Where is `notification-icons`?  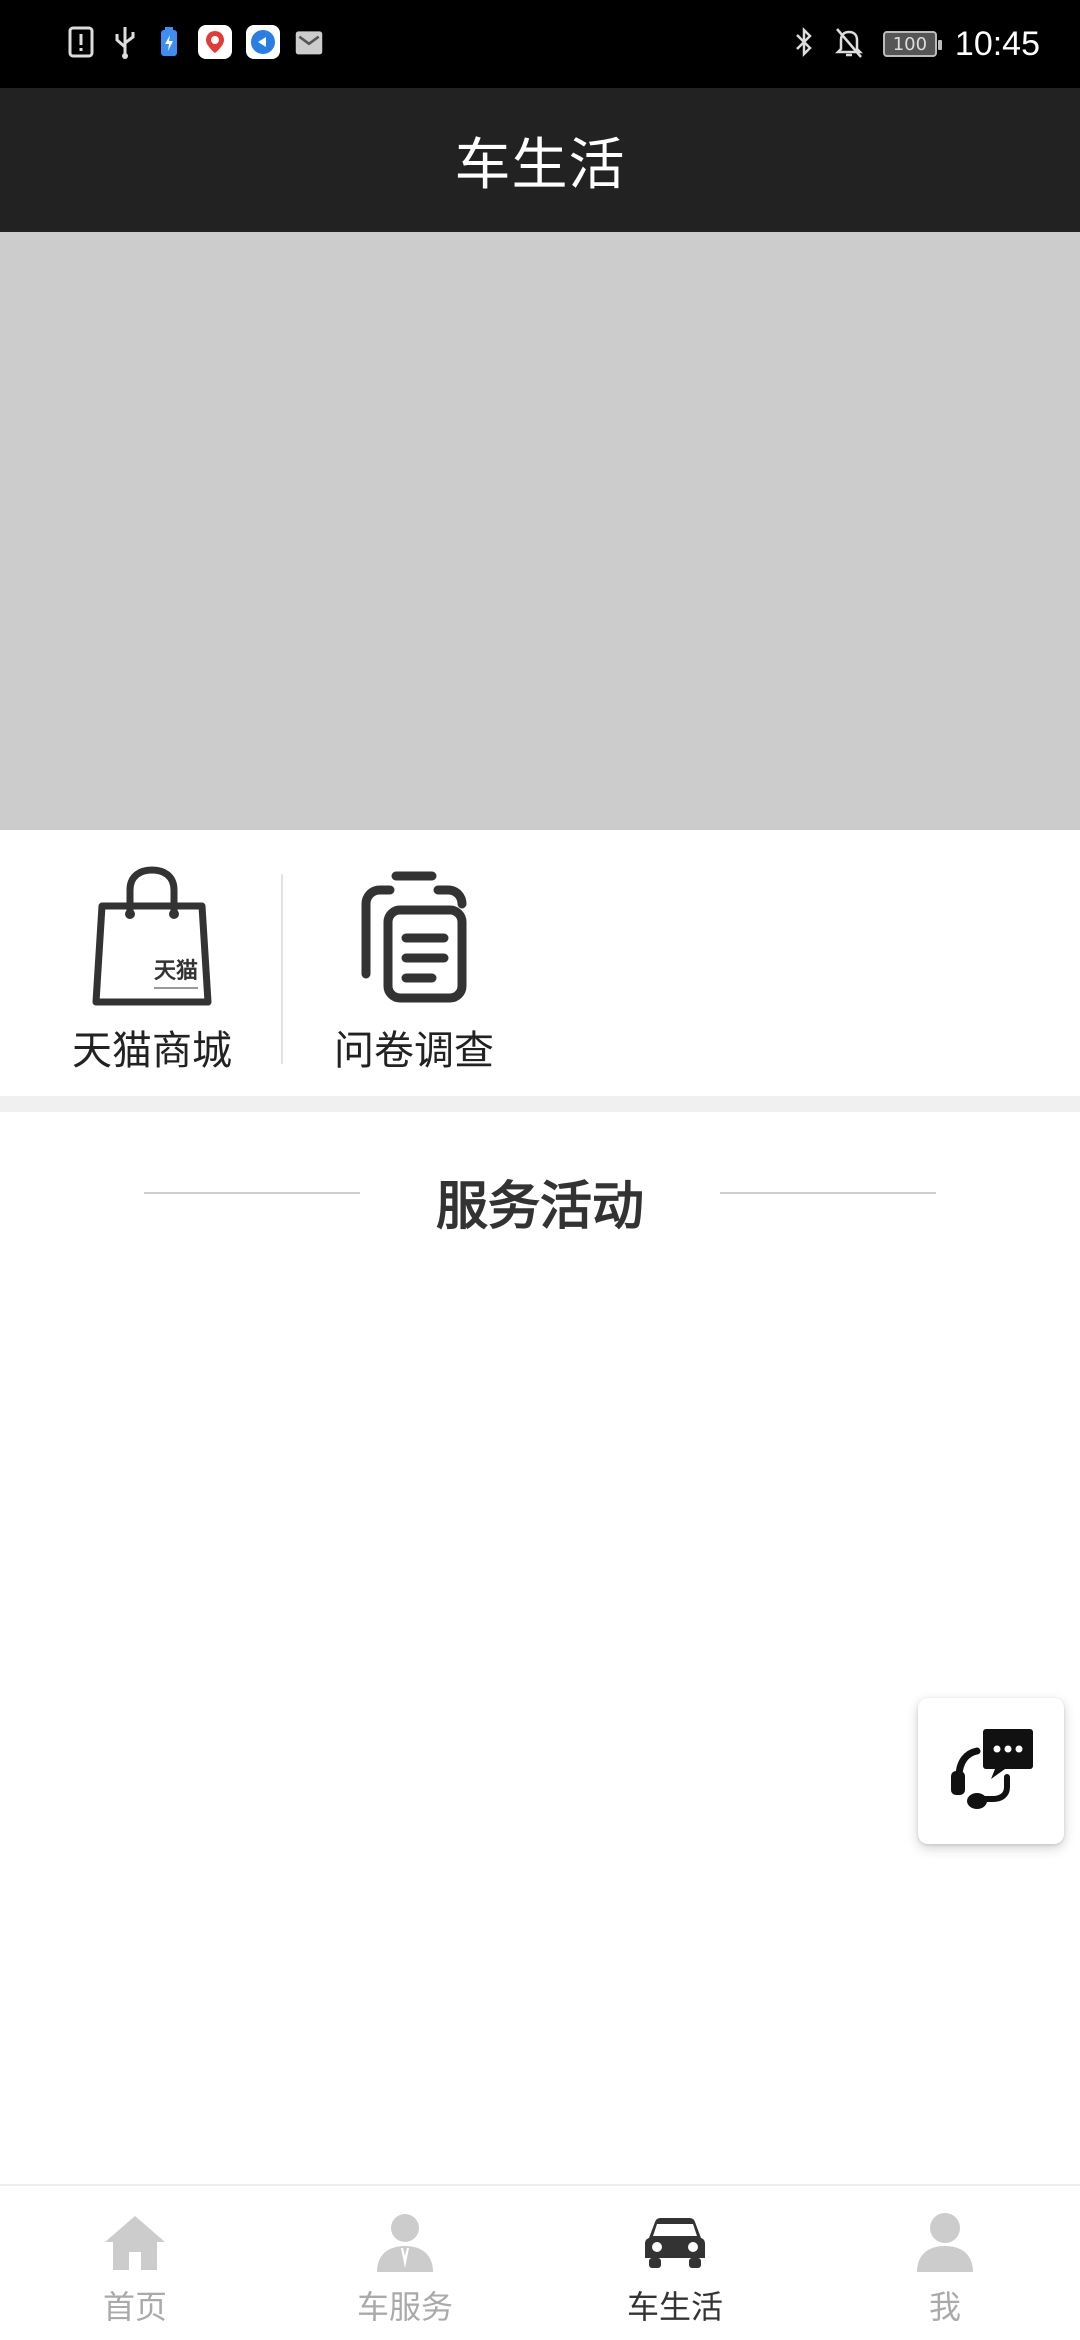 notification-icons is located at coordinates (195, 42).